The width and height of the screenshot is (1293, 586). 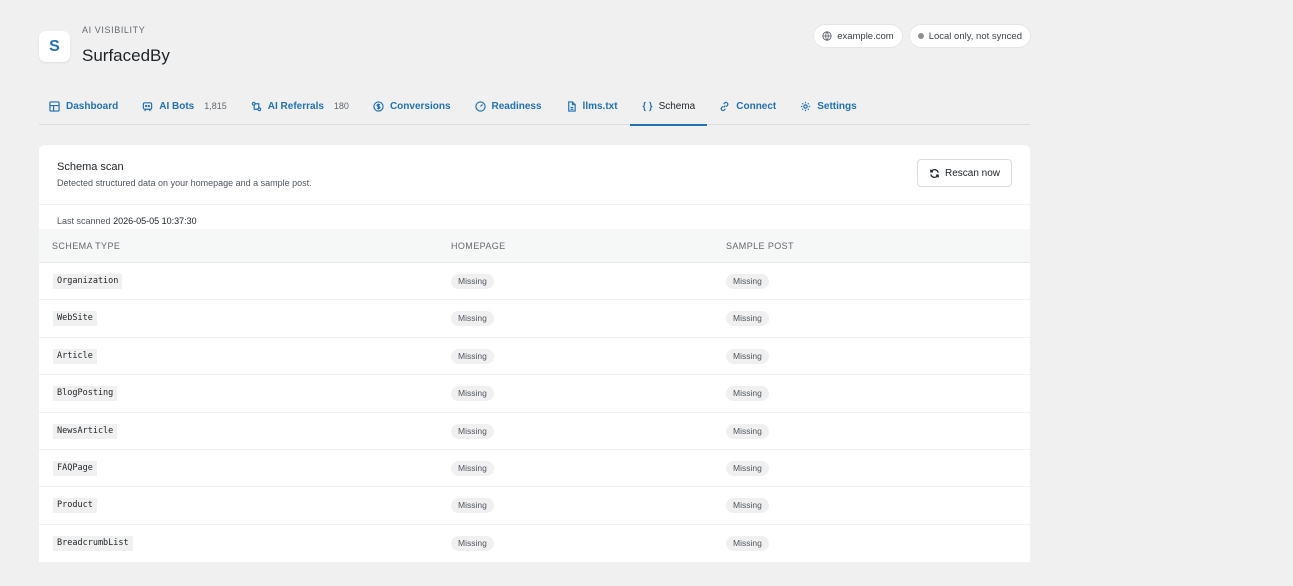 I want to click on site-pill: example.com, so click(x=858, y=36).